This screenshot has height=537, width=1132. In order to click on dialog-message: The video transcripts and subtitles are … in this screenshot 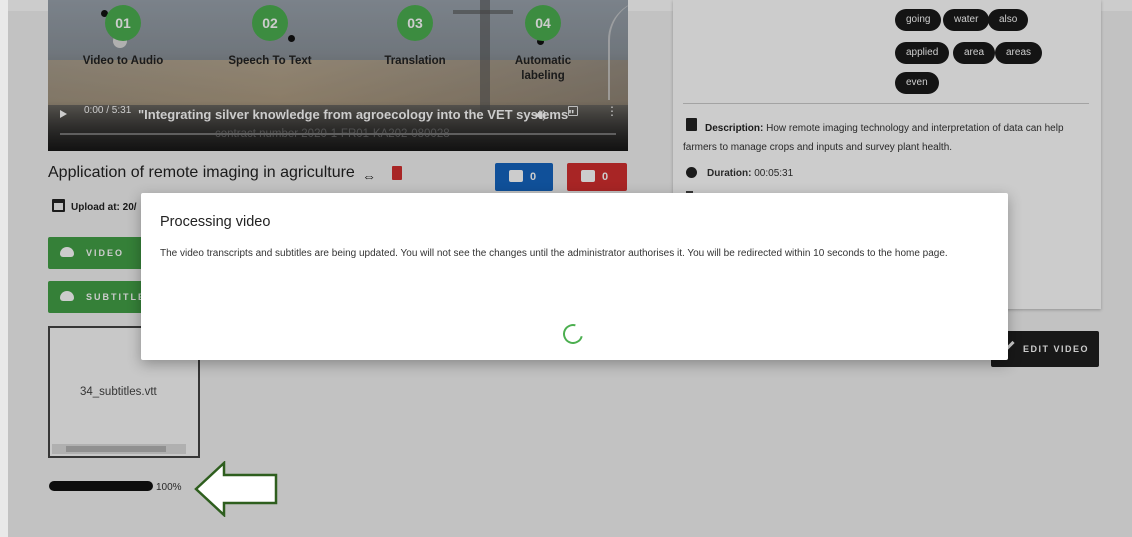, I will do `click(554, 253)`.